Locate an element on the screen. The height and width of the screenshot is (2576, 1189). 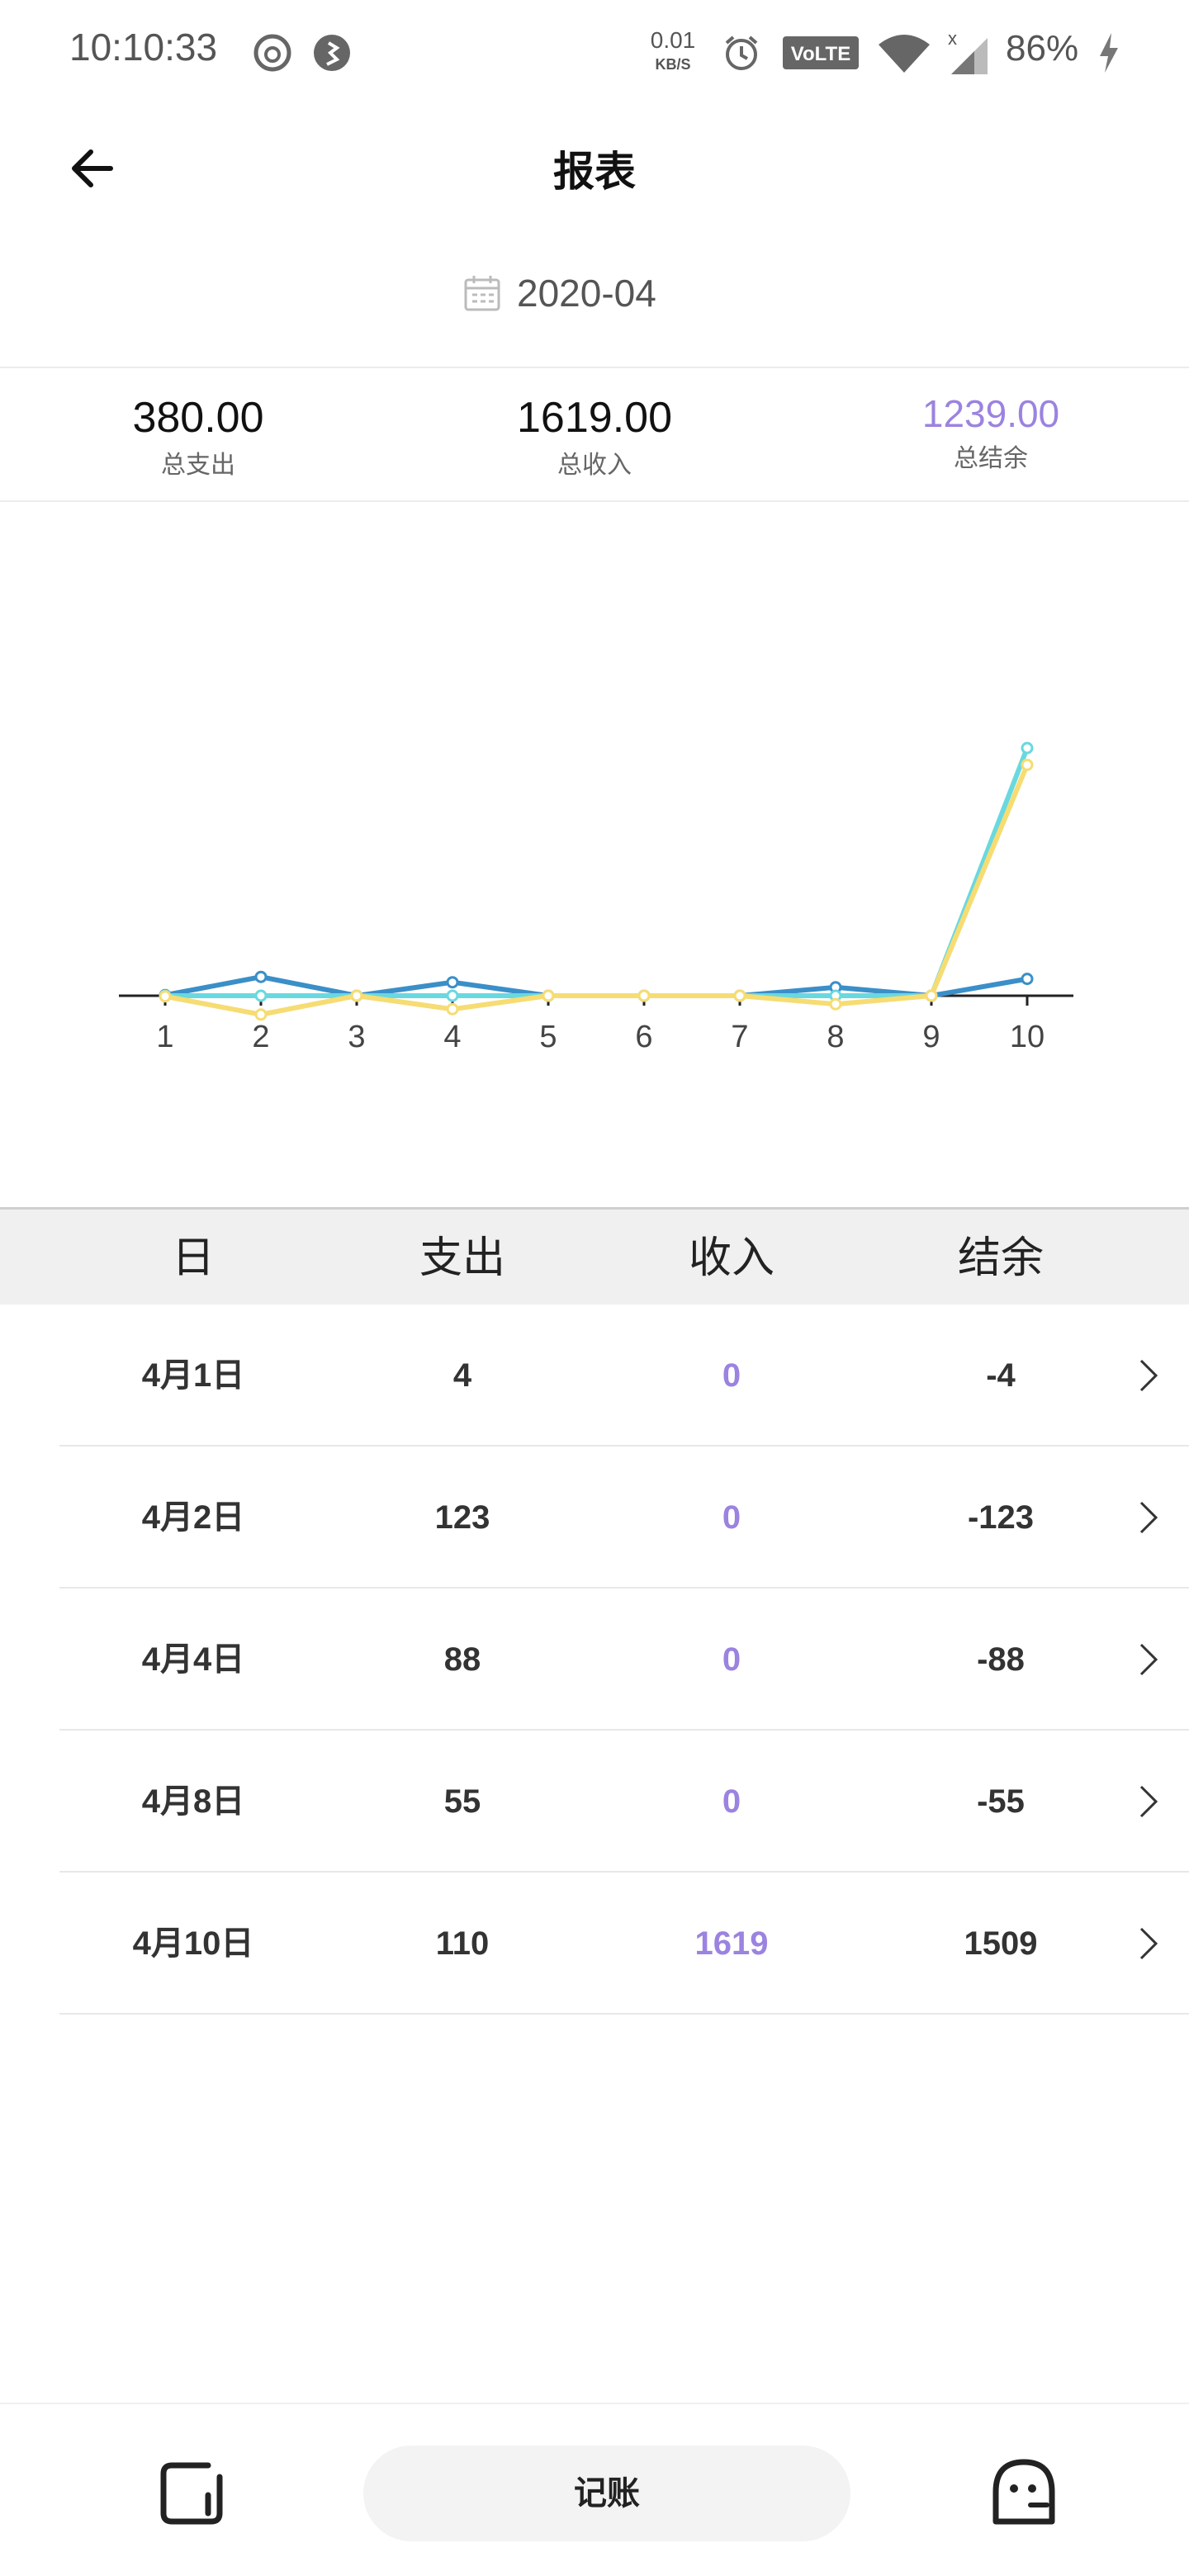
x-tick-label: 7 is located at coordinates (739, 1037).